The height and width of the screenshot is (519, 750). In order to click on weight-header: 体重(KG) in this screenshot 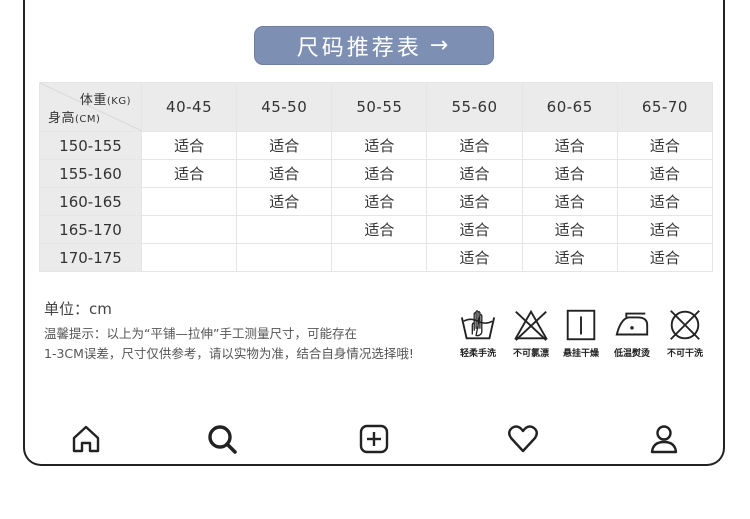, I will do `click(105, 100)`.